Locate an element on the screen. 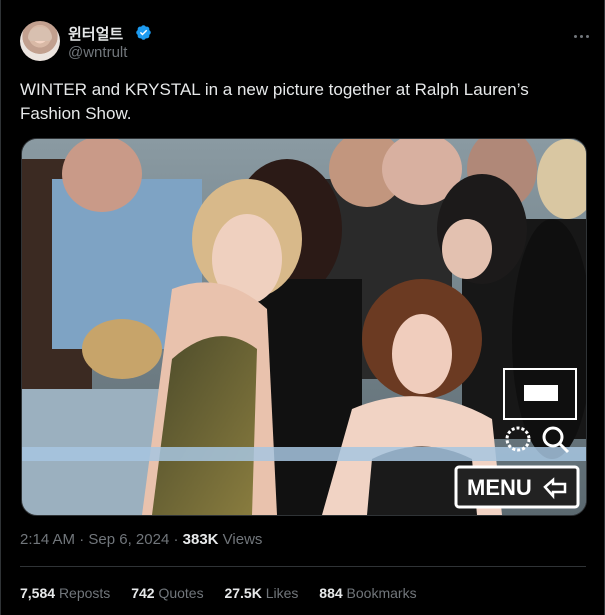 The image size is (605, 615). reposts-label: Reposts is located at coordinates (84, 593).